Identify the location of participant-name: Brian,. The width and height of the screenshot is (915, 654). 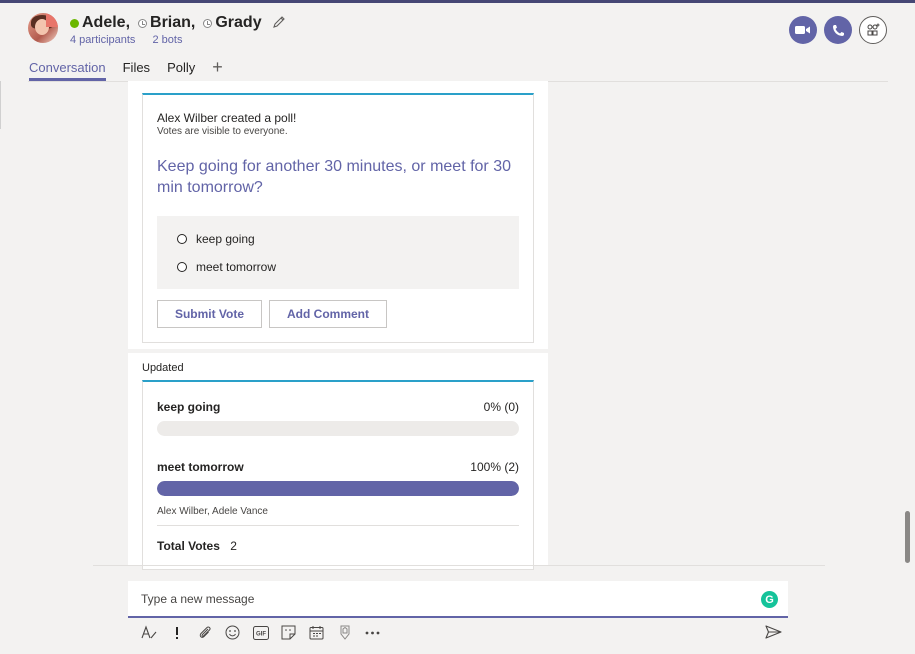
(173, 22).